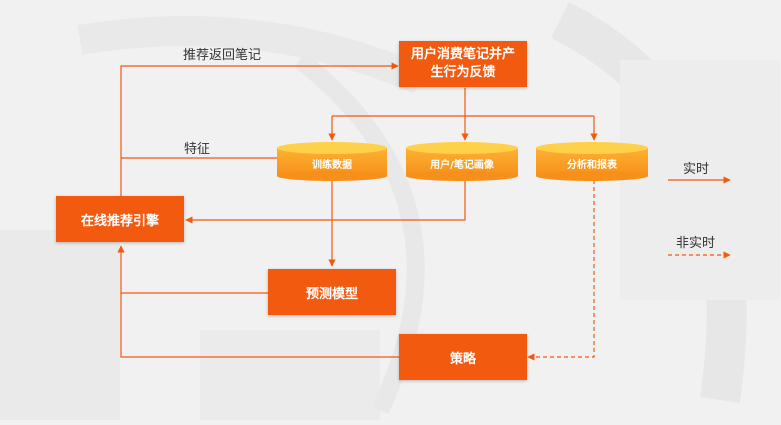  I want to click on user-note-profile-label: 用户/笔记画像, so click(462, 164).